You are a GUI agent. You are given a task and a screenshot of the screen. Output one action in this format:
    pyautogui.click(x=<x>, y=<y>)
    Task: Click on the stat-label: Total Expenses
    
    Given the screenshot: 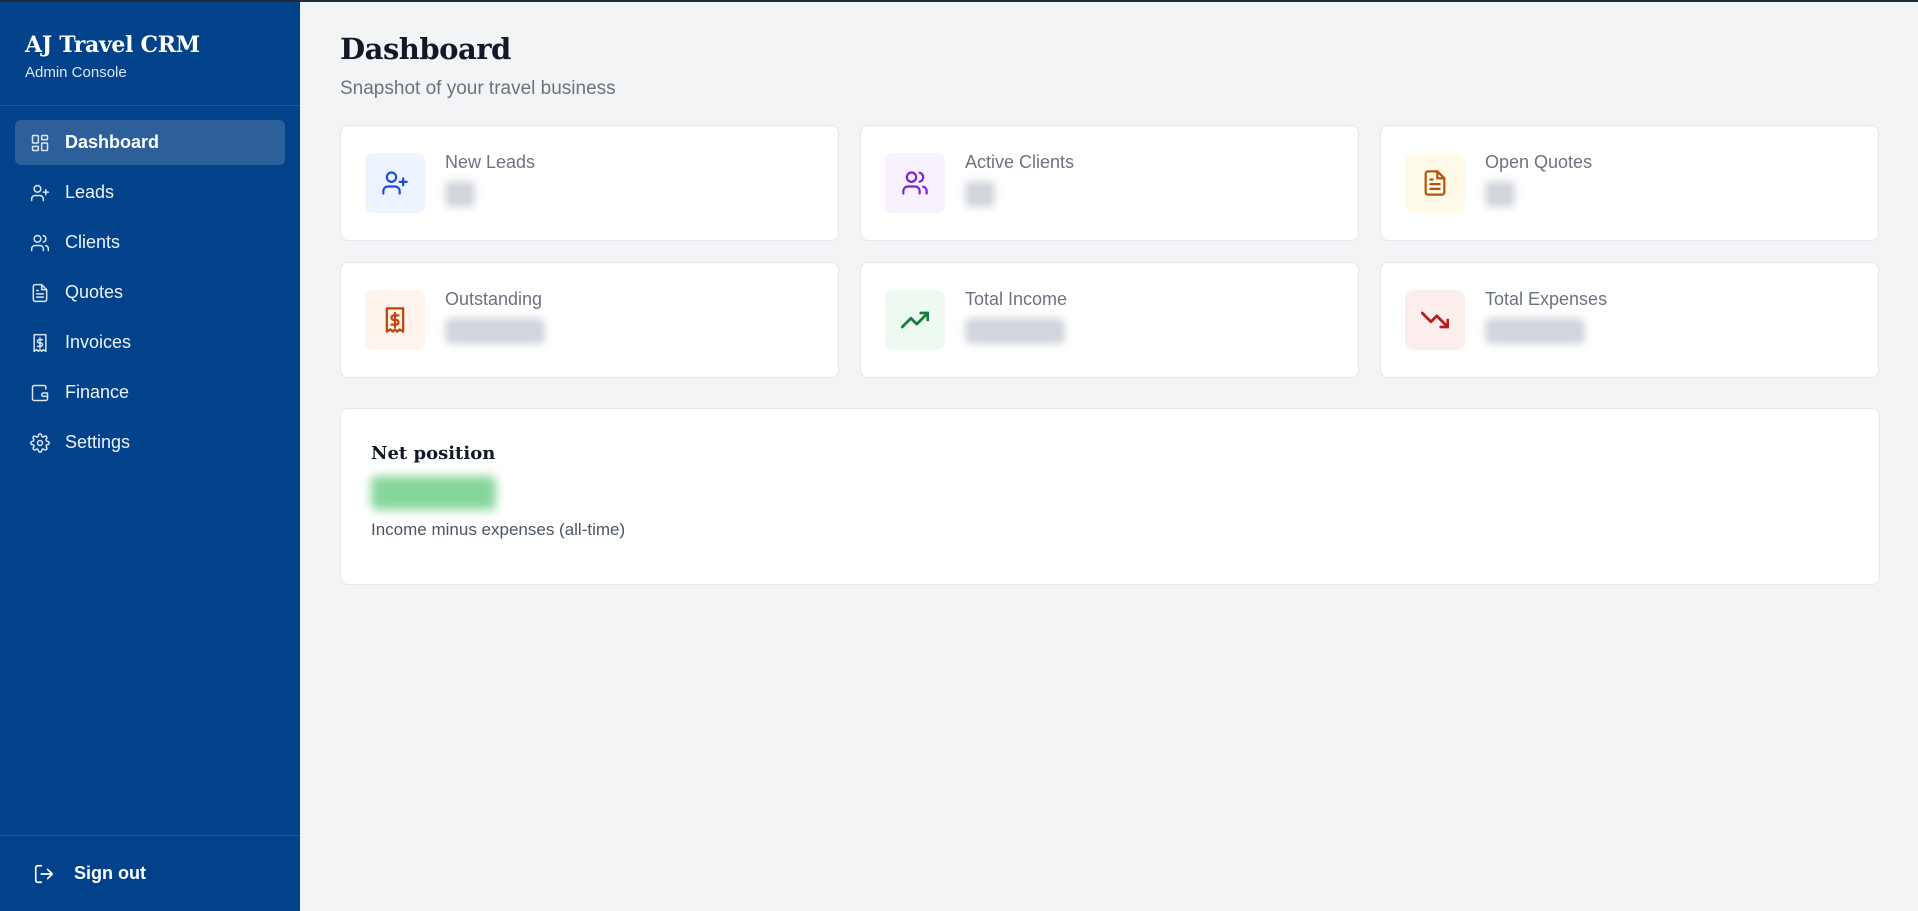 What is the action you would take?
    pyautogui.click(x=1546, y=299)
    